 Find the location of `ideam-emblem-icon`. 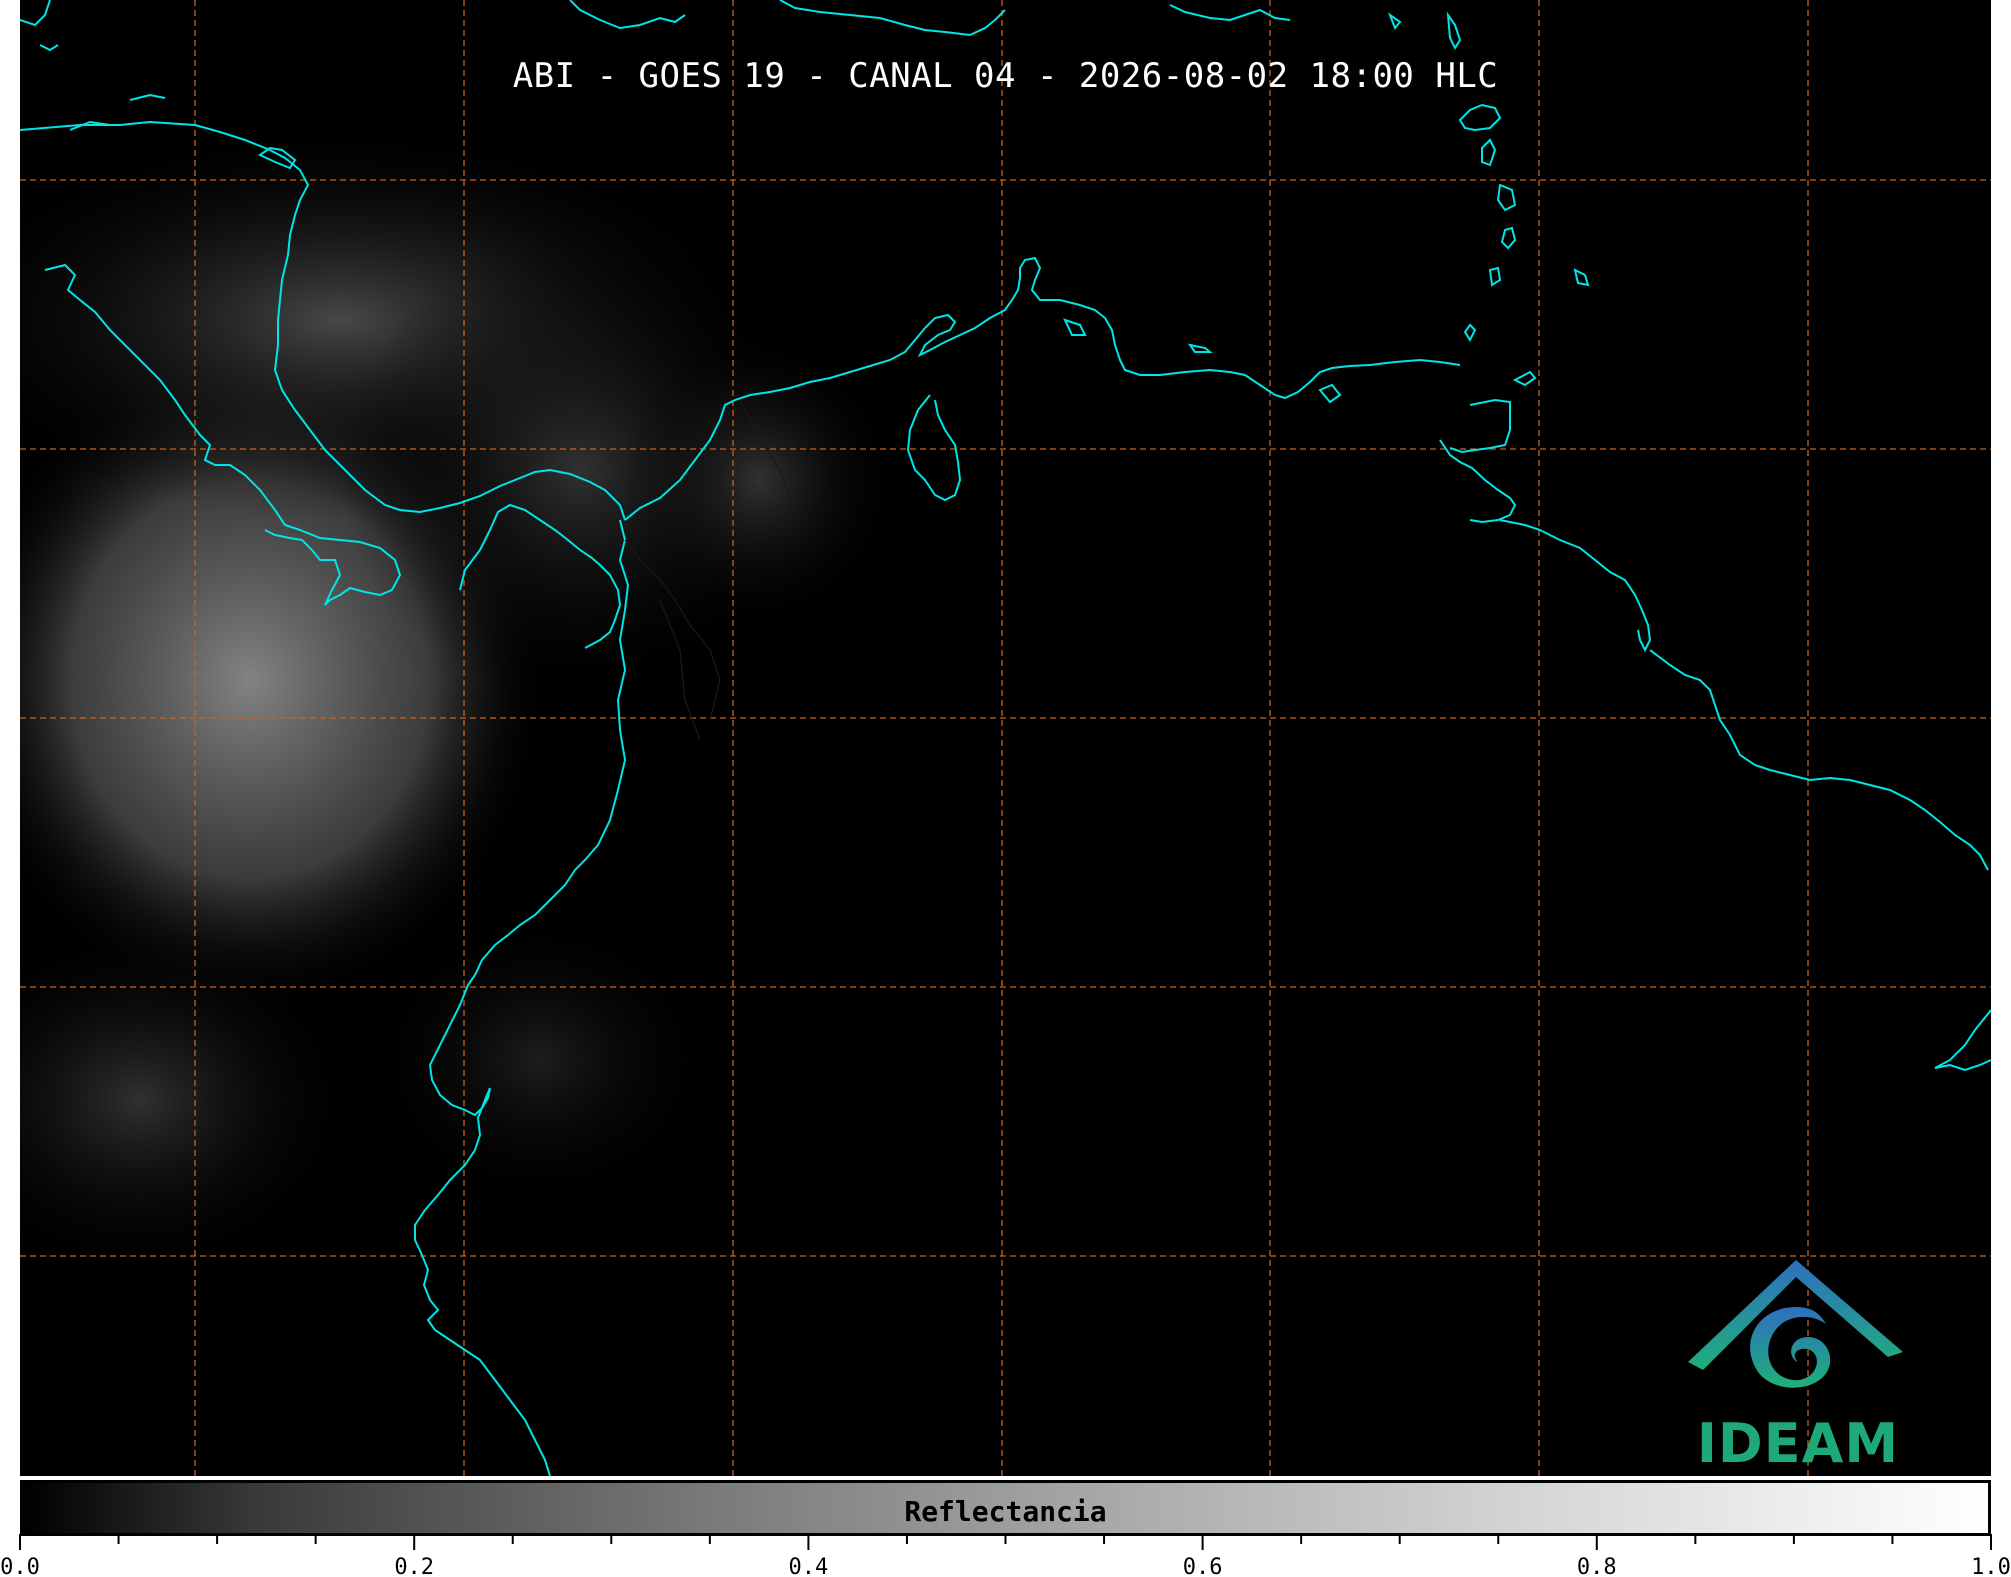

ideam-emblem-icon is located at coordinates (1795, 1324).